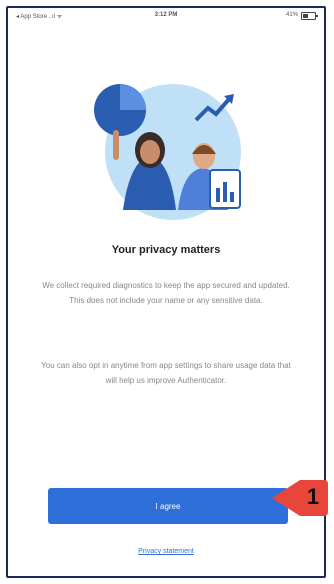  I want to click on page-title: Your privacy matters, so click(166, 250).